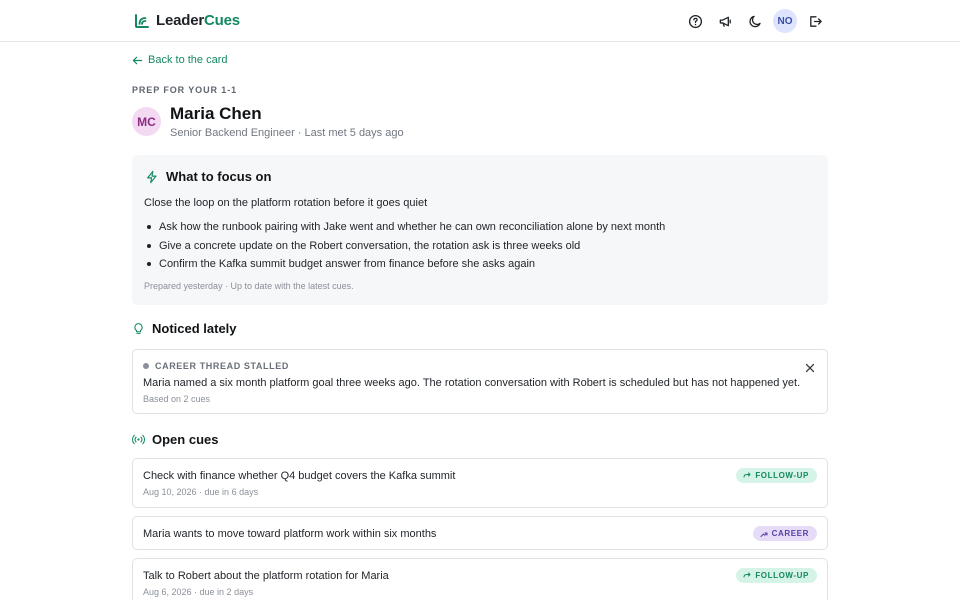 Image resolution: width=960 pixels, height=600 pixels. What do you see at coordinates (184, 90) in the screenshot?
I see `prep-eyebrow: PREP FOR YOUR 1-1` at bounding box center [184, 90].